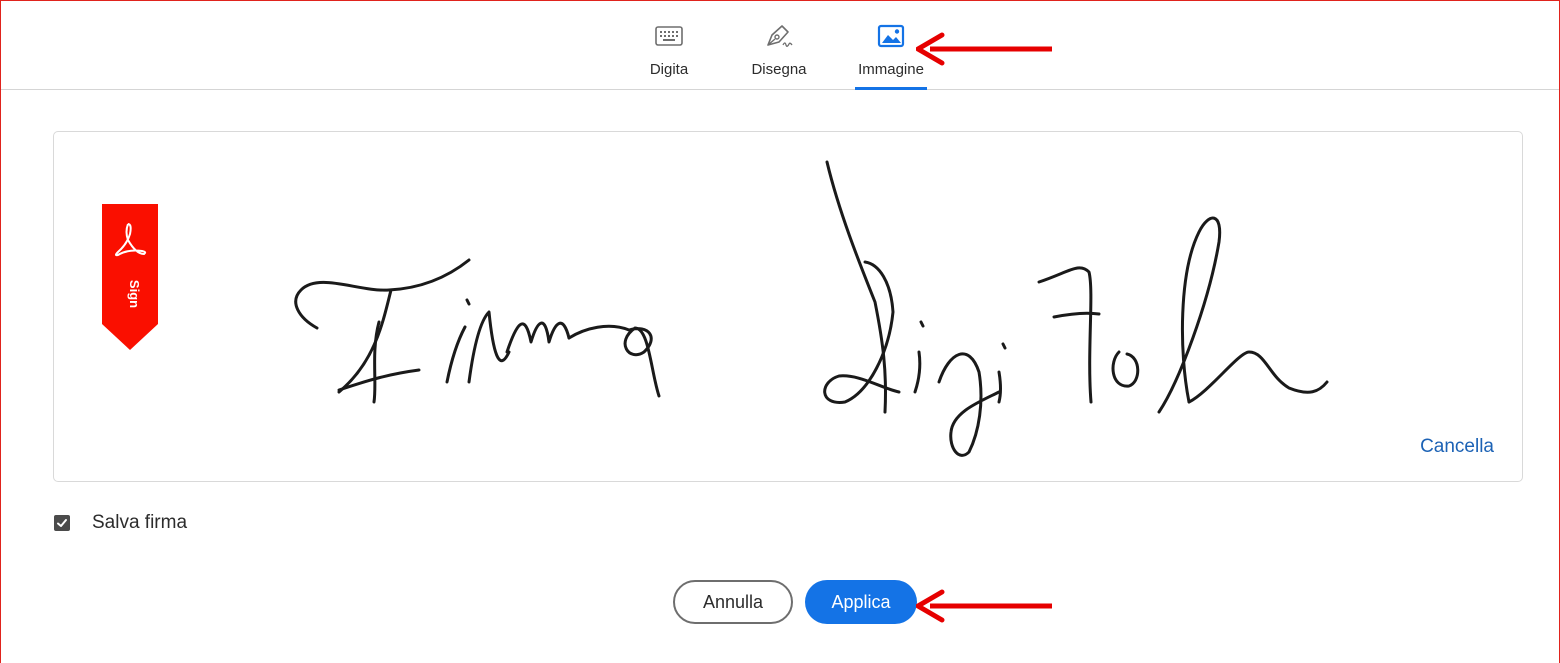  Describe the element at coordinates (1457, 447) in the screenshot. I see `clear-signature-link: Cancella` at that location.